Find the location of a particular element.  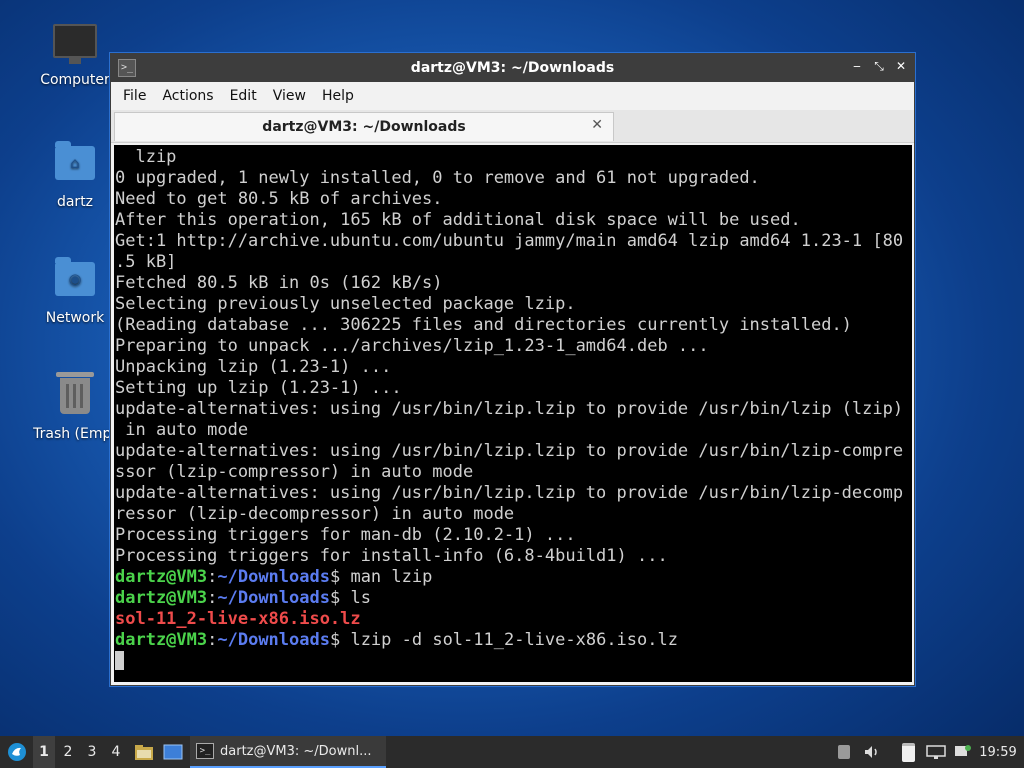

notification-icon is located at coordinates (963, 752).